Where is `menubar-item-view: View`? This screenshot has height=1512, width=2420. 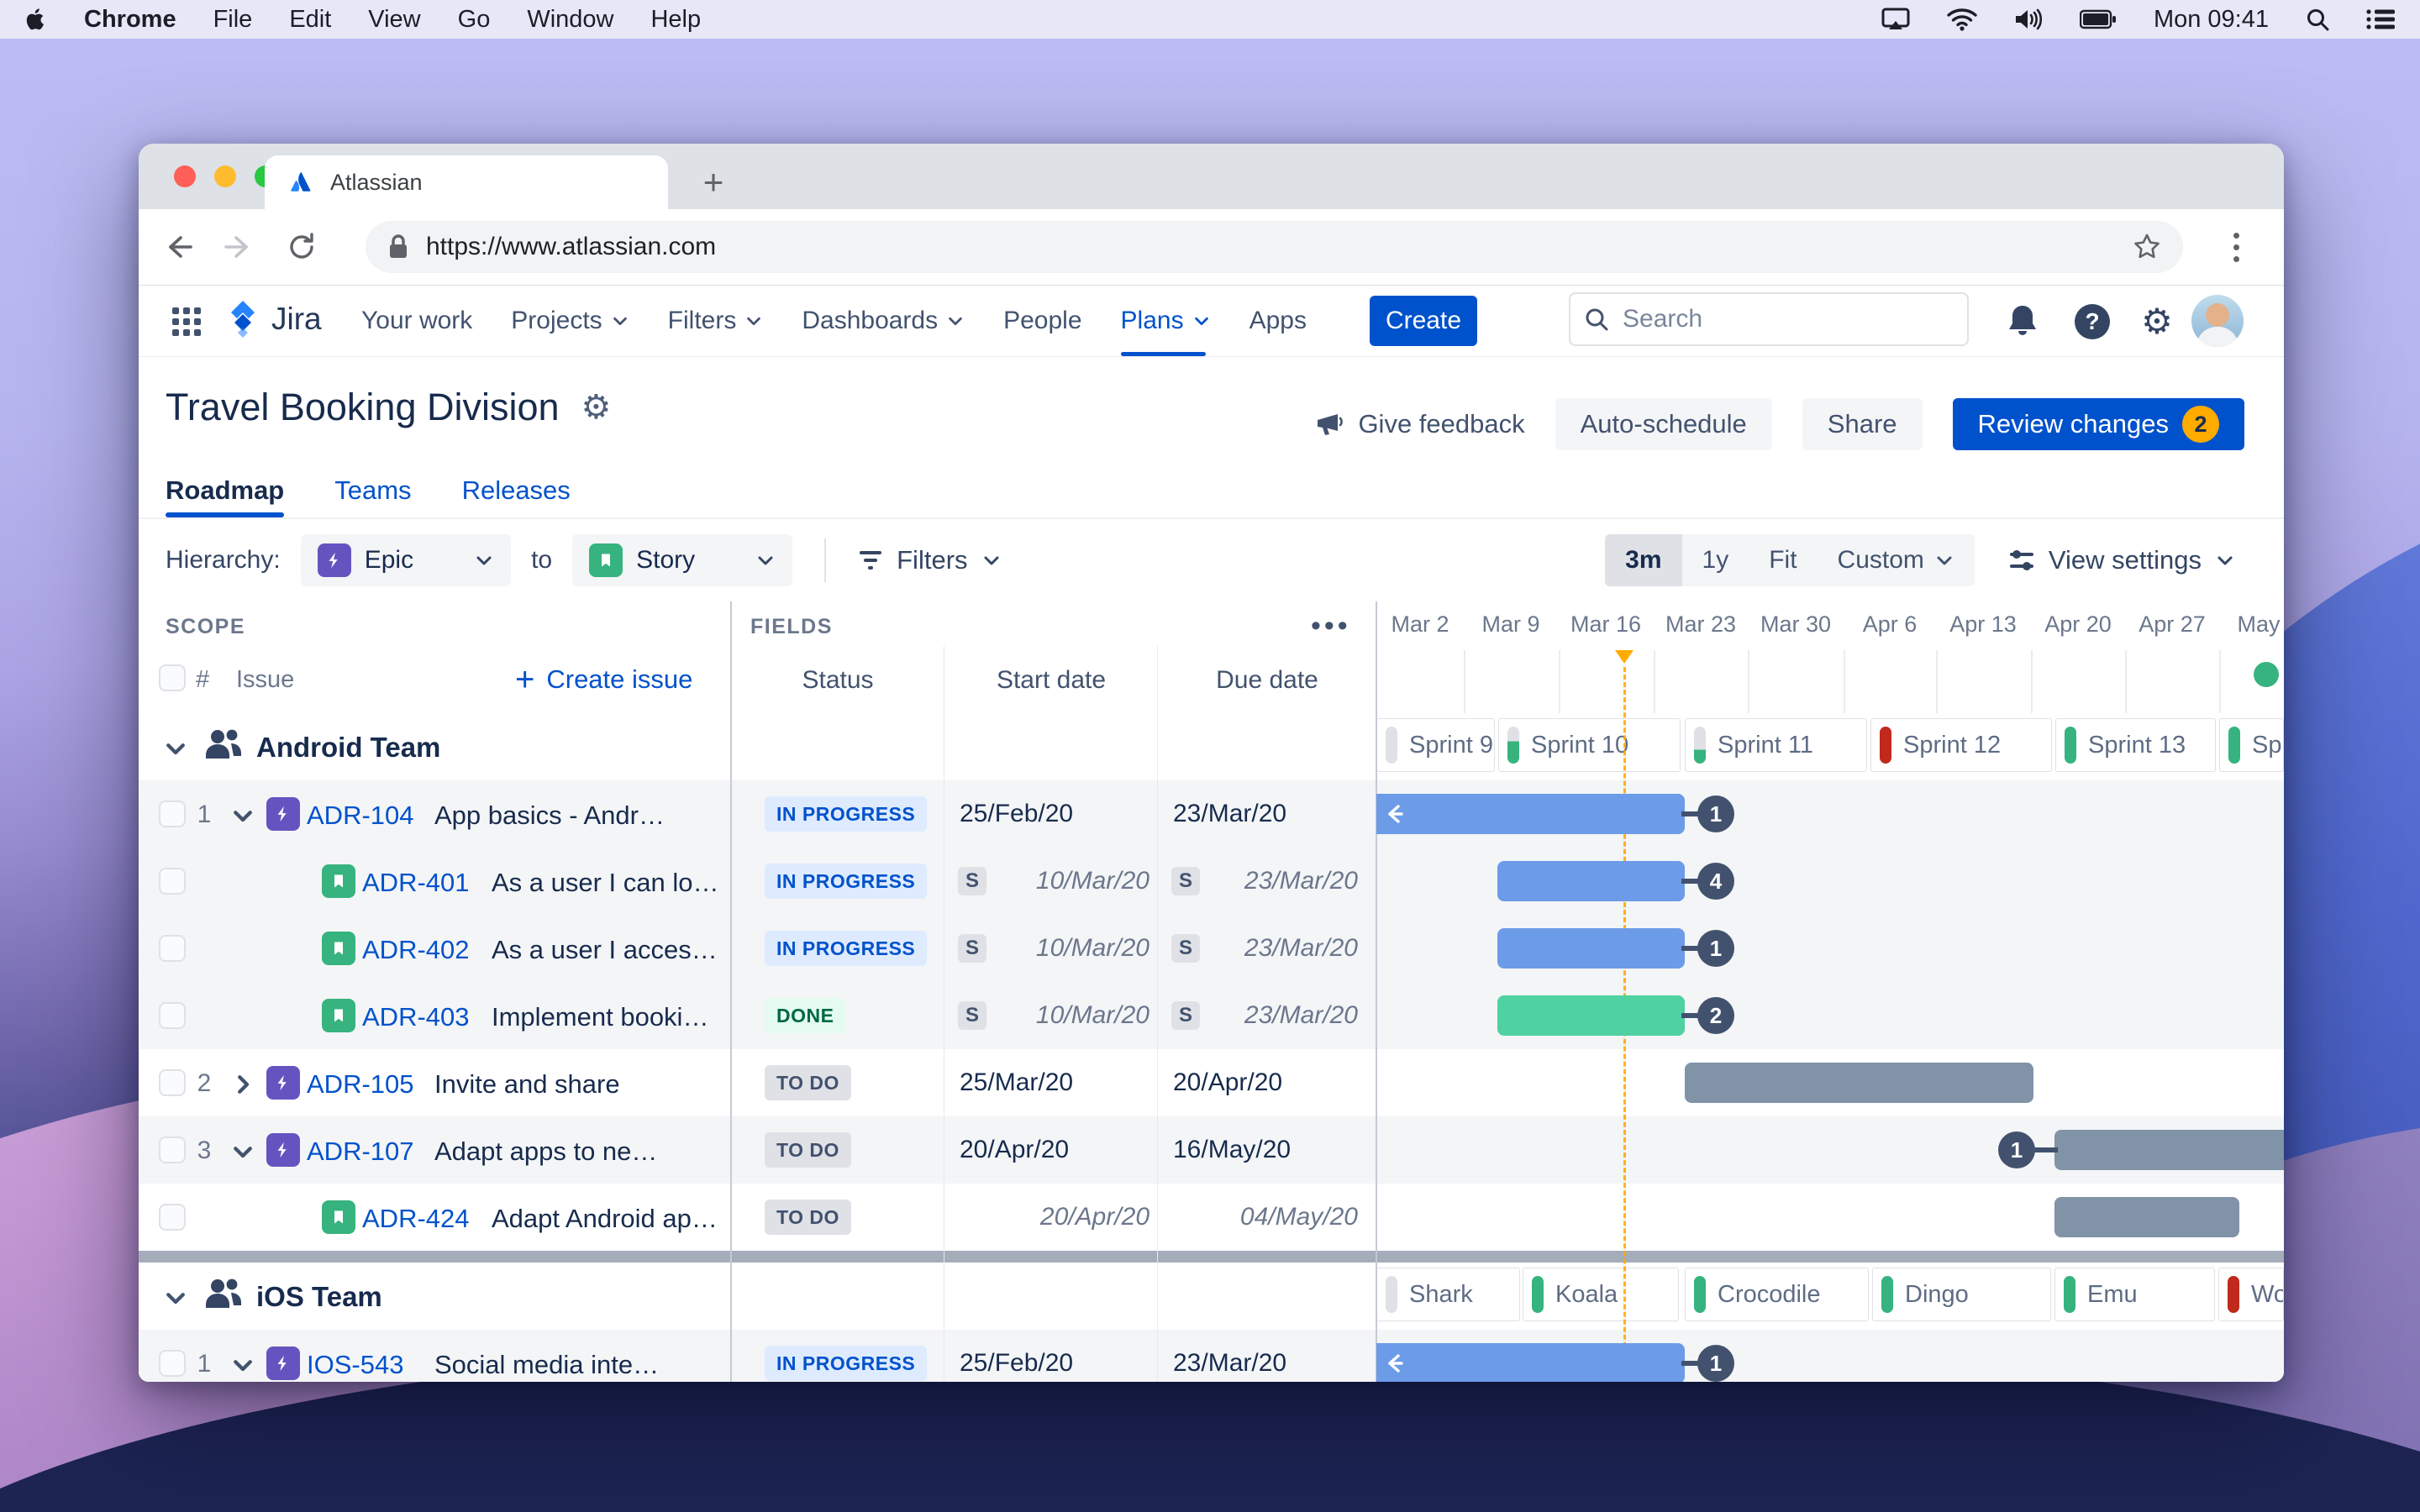
menubar-item-view: View is located at coordinates (394, 20).